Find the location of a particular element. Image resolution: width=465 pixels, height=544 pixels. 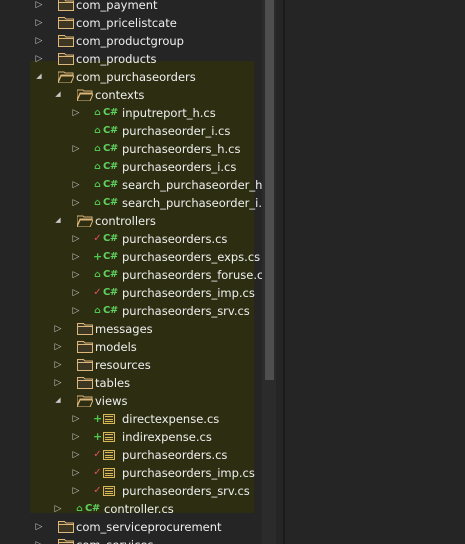

tree-file-node: ⌂C# purchaseorders_h.cs is located at coordinates (131, 149).